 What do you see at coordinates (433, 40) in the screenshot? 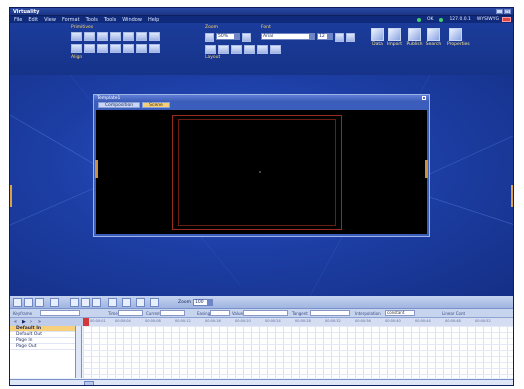
I see `search-button: Search` at bounding box center [433, 40].